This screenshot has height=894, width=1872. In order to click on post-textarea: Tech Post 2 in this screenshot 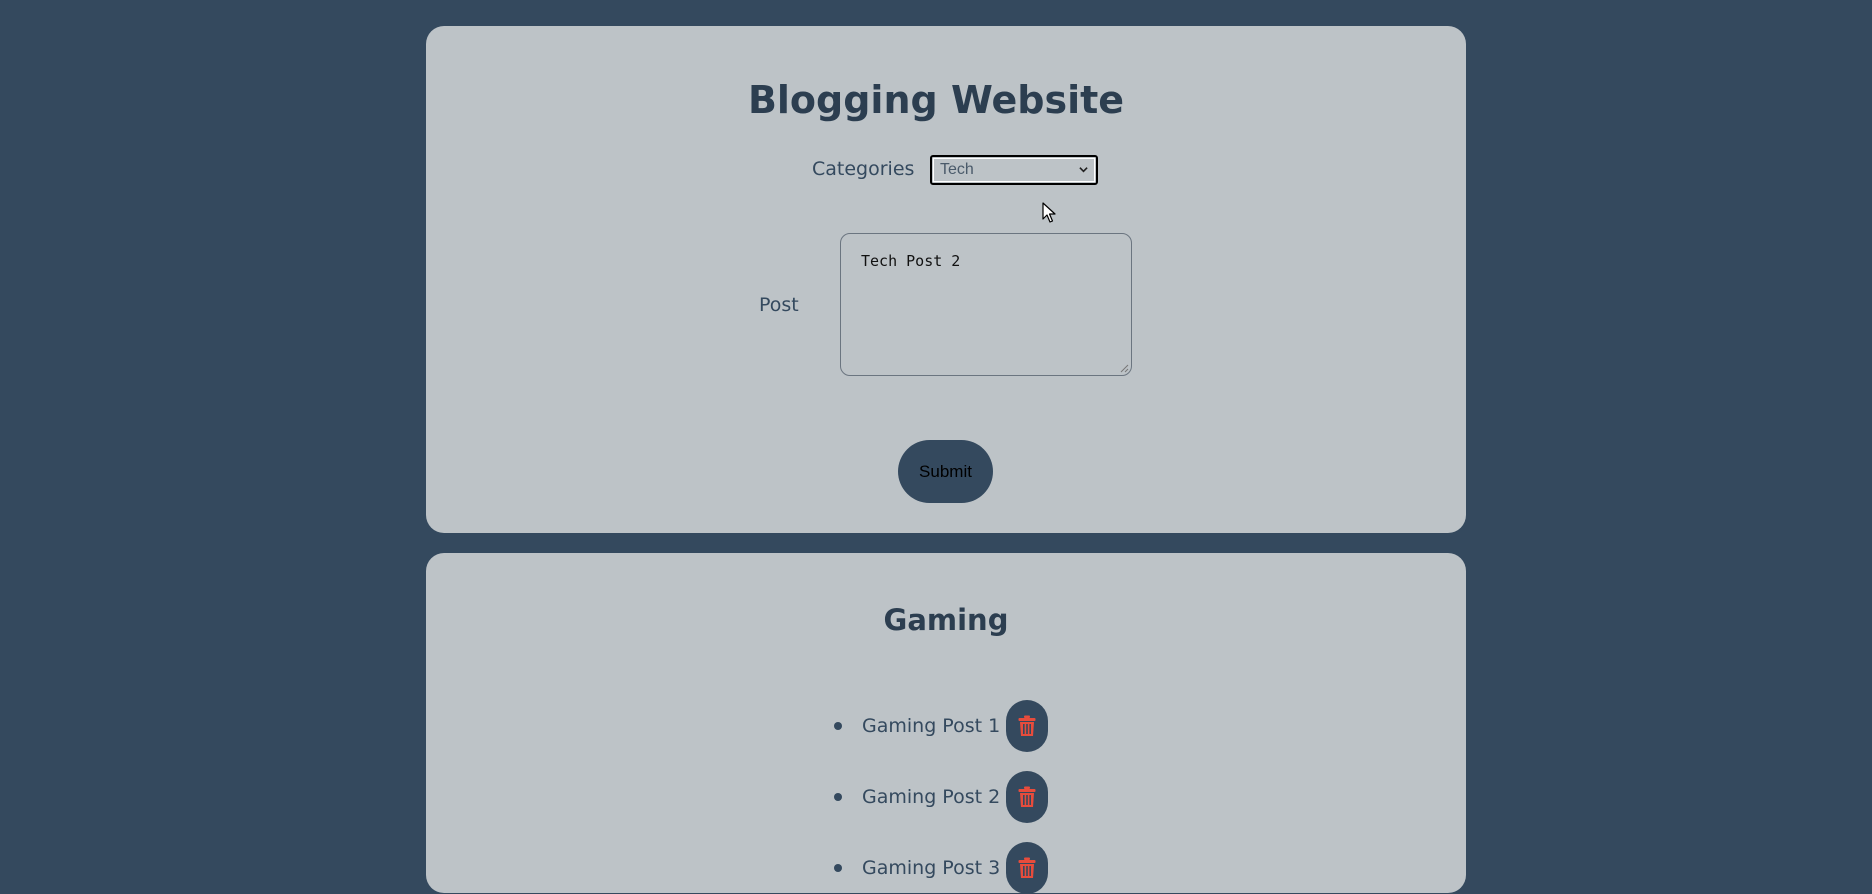, I will do `click(986, 304)`.